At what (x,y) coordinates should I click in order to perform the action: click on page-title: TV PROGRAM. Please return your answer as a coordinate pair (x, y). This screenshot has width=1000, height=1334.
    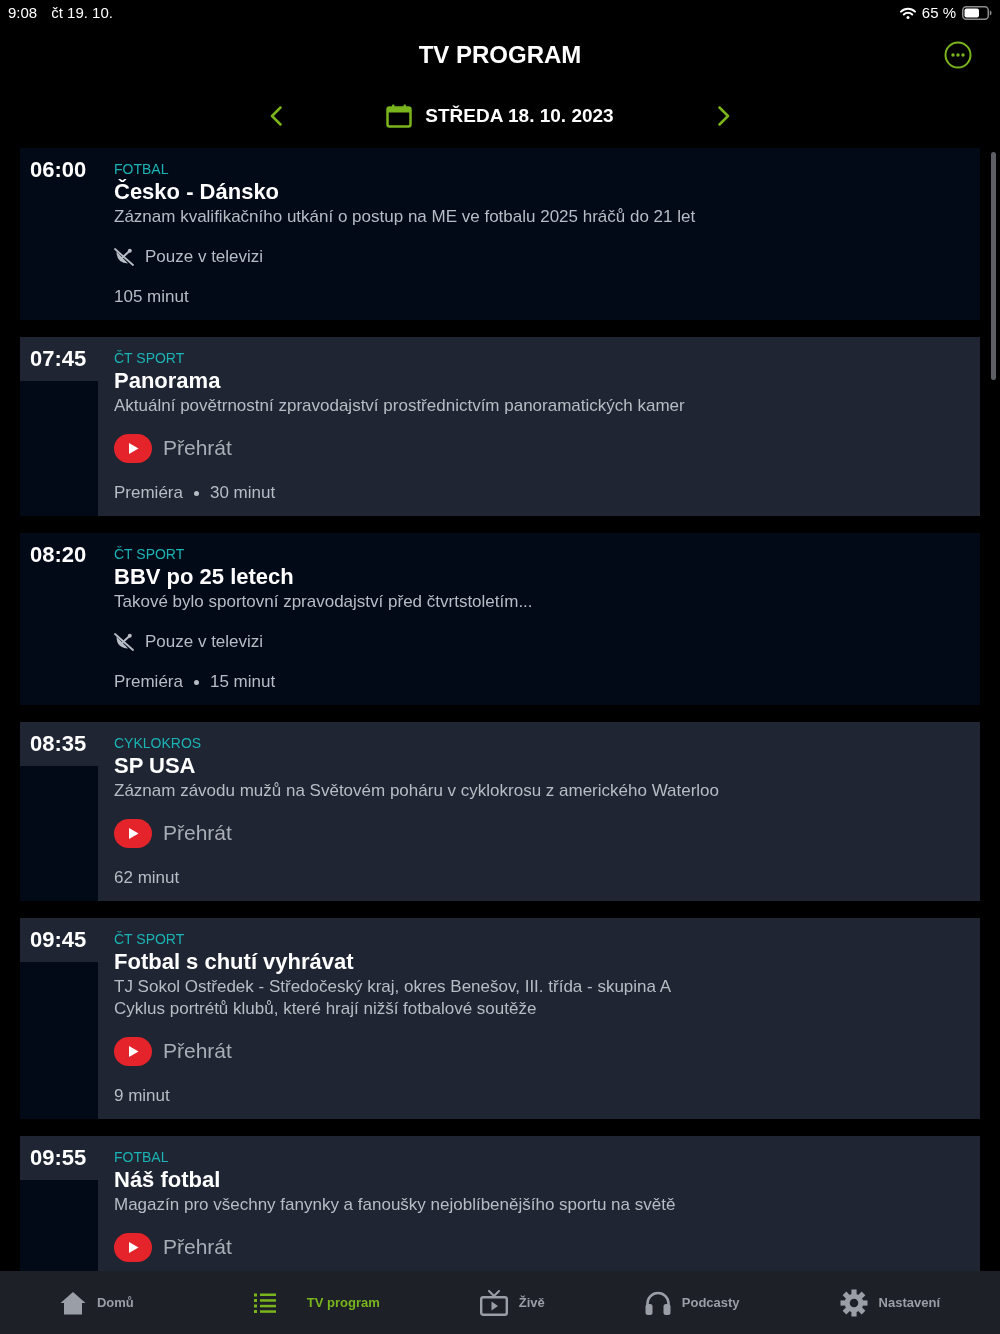
    Looking at the image, I should click on (500, 55).